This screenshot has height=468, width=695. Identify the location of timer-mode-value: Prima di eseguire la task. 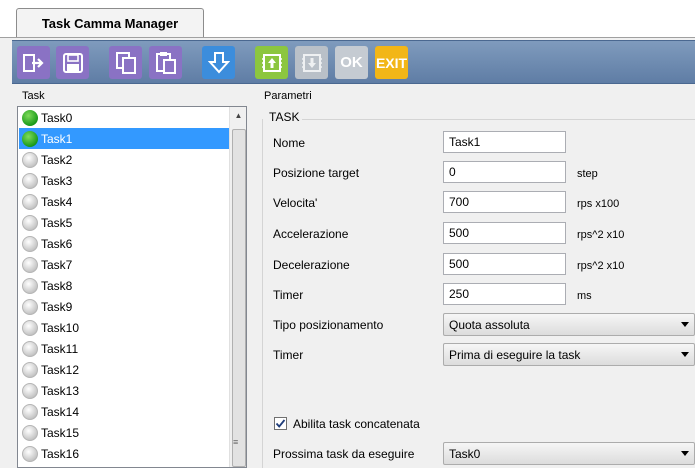
(515, 354).